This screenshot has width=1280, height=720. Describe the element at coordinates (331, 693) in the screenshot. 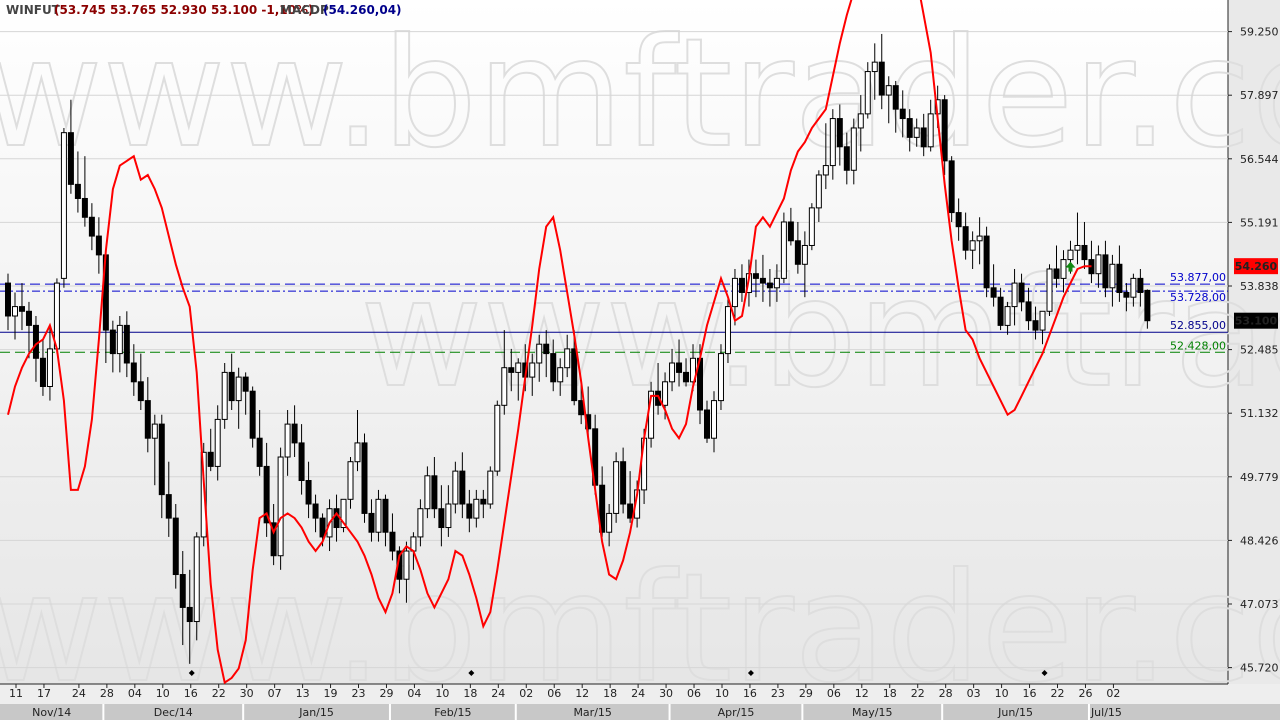

I see `x-day-label: 19` at that location.